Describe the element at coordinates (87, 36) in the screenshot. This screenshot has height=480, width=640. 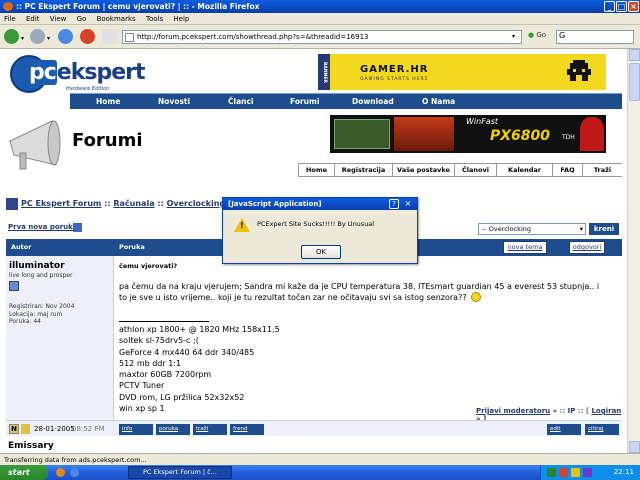
I see `stop-icon` at that location.